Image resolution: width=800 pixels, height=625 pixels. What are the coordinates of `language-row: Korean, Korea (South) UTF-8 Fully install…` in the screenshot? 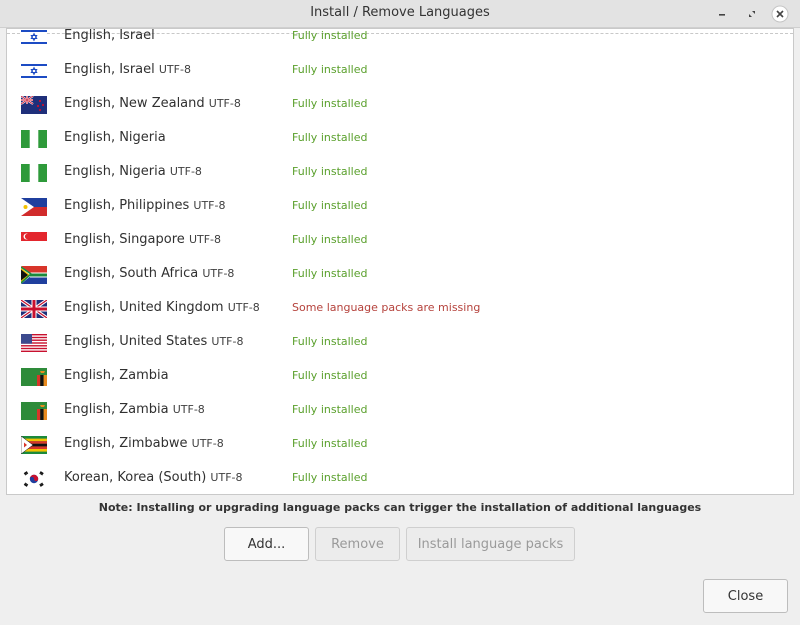 It's located at (400, 478).